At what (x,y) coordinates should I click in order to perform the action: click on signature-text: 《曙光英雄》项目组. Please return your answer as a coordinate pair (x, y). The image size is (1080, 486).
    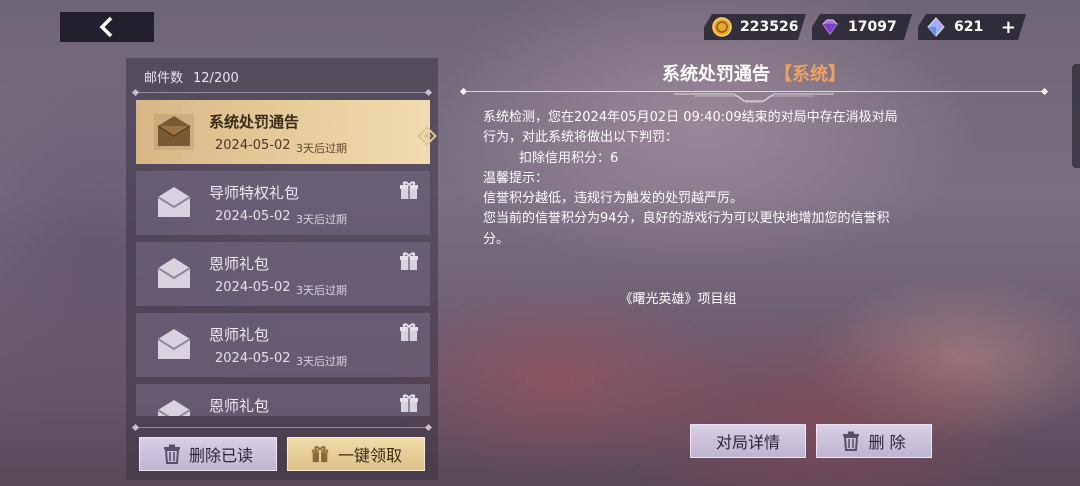
    Looking at the image, I should click on (678, 299).